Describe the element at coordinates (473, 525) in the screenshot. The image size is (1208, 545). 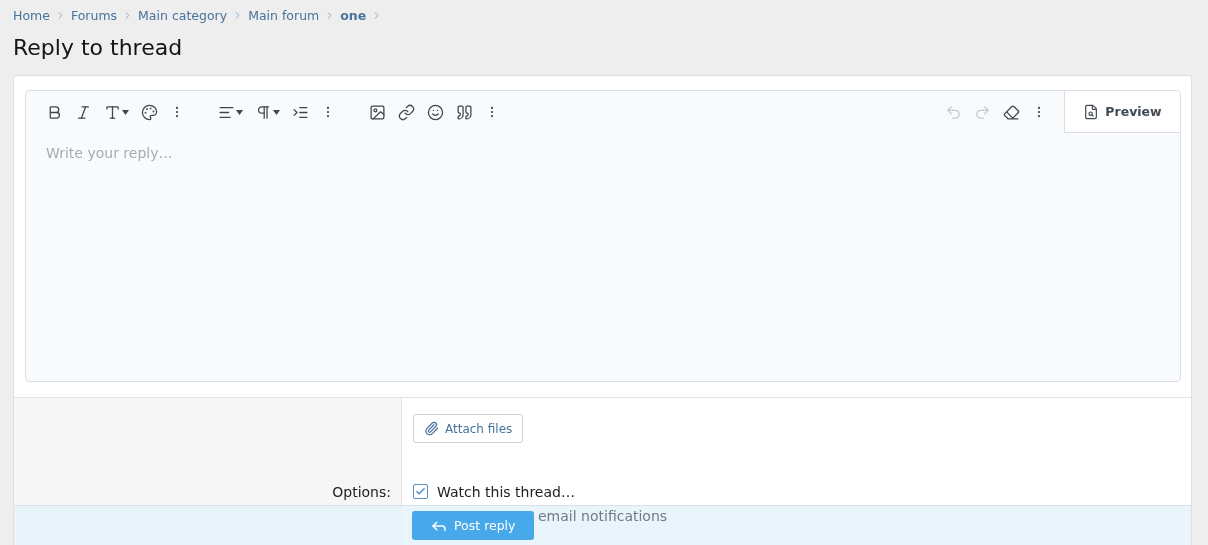
I see `post-reply-button: Post reply` at that location.